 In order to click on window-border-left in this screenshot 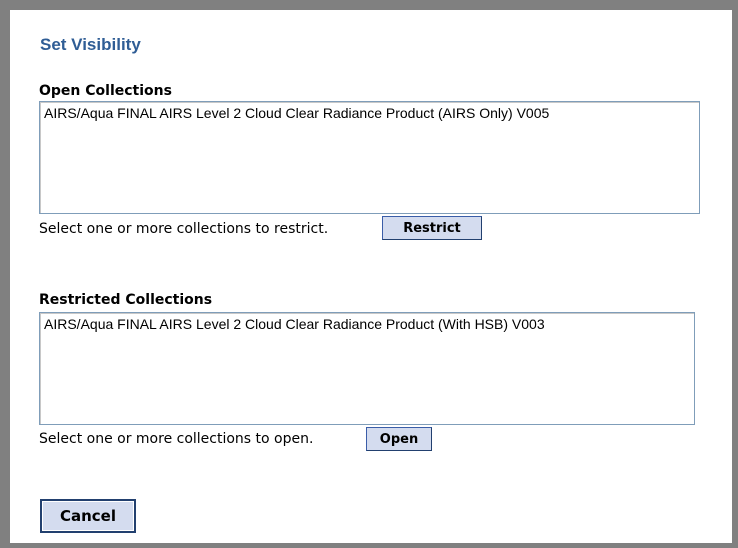, I will do `click(5, 274)`.